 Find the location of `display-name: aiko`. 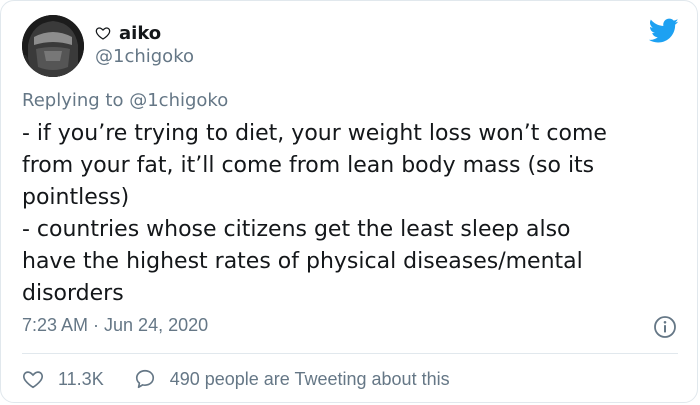

display-name: aiko is located at coordinates (140, 33).